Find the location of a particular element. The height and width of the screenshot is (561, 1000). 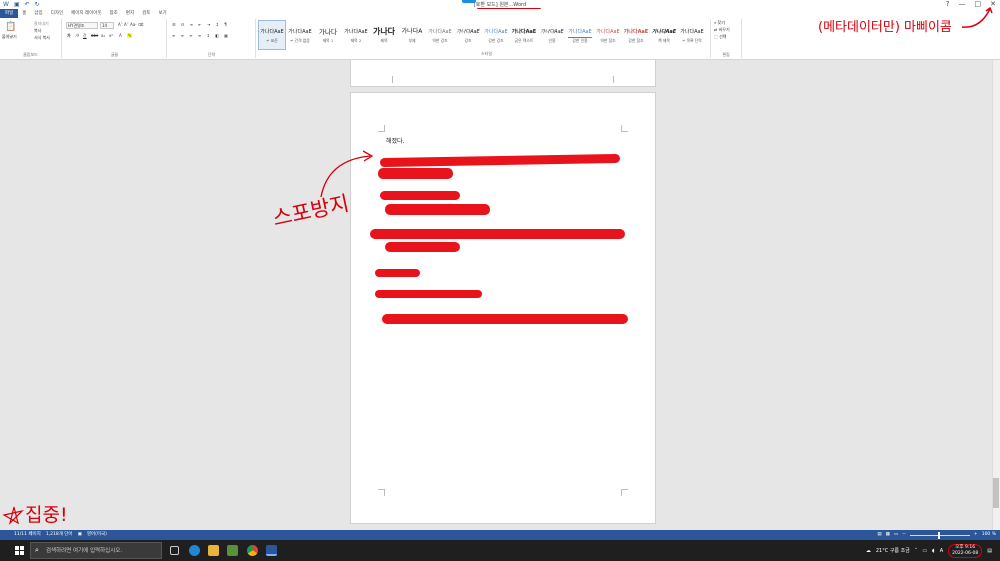

file-explorer-icon is located at coordinates (213, 550).